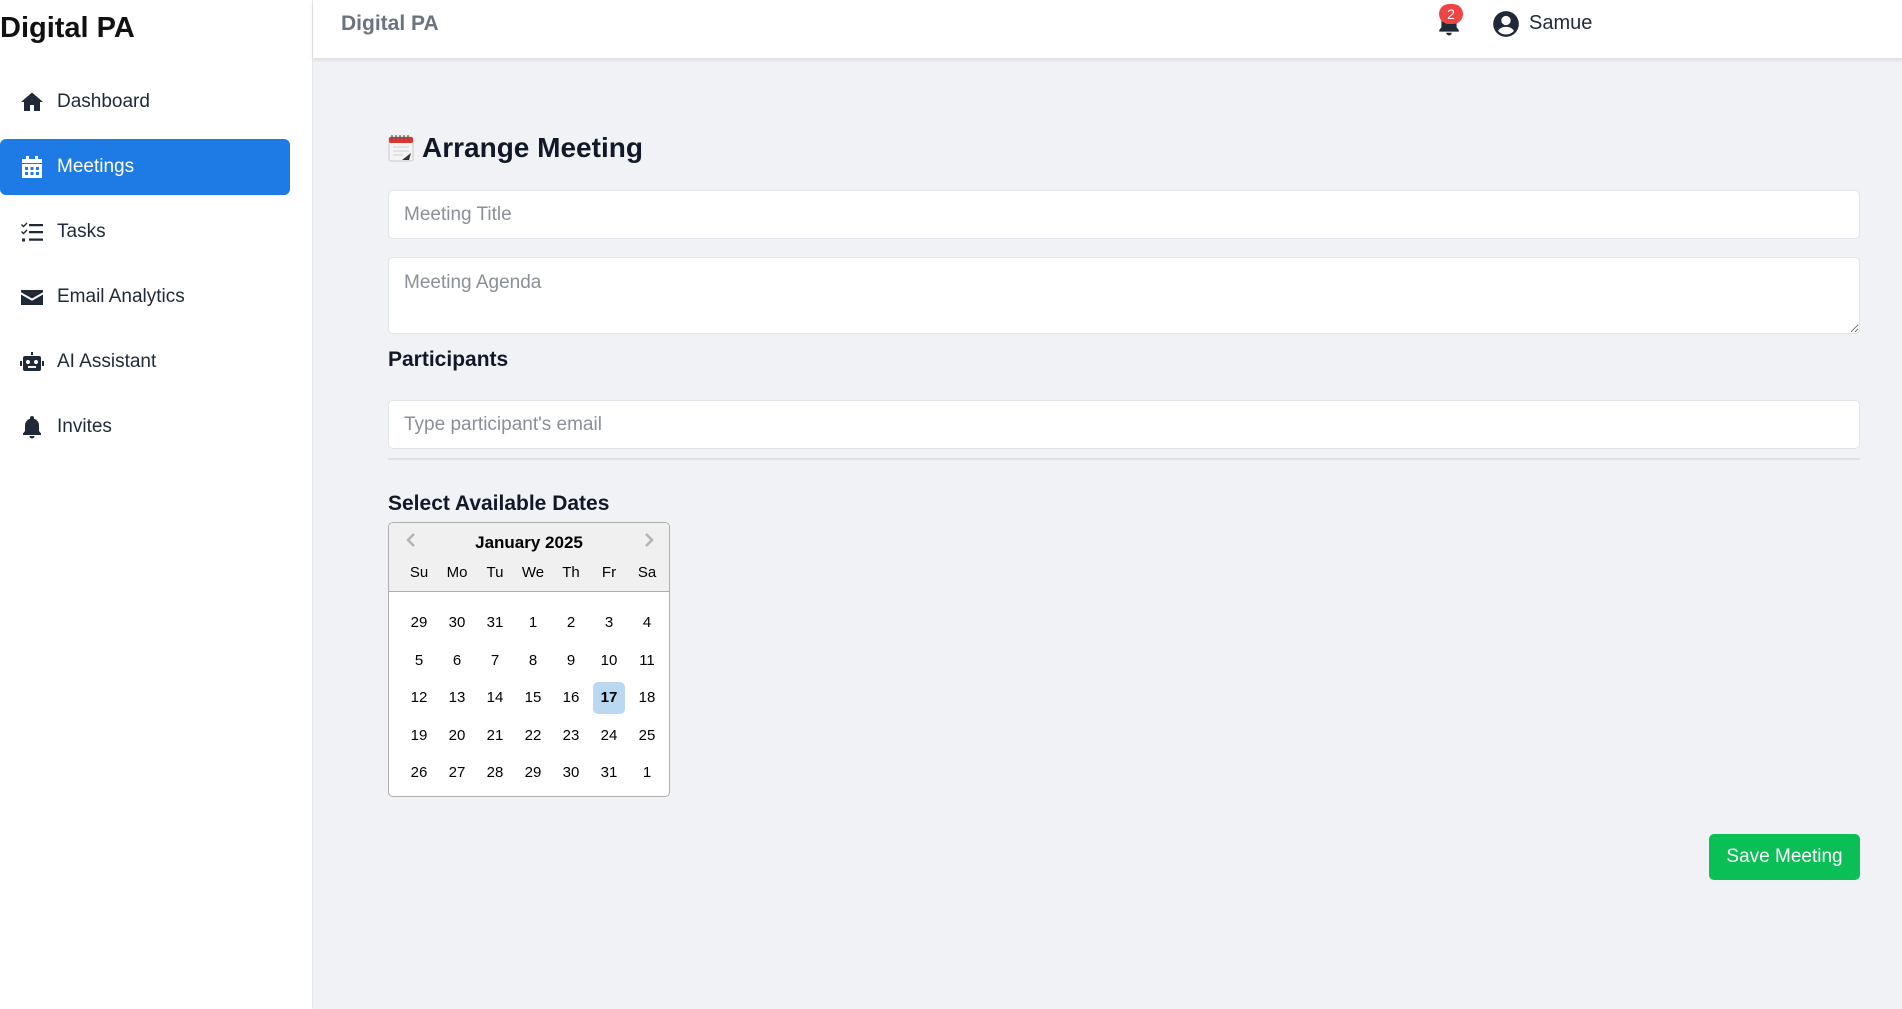 Image resolution: width=1902 pixels, height=1009 pixels. I want to click on calendar-week: 26 27 28 29 30 31 1, so click(533, 776).